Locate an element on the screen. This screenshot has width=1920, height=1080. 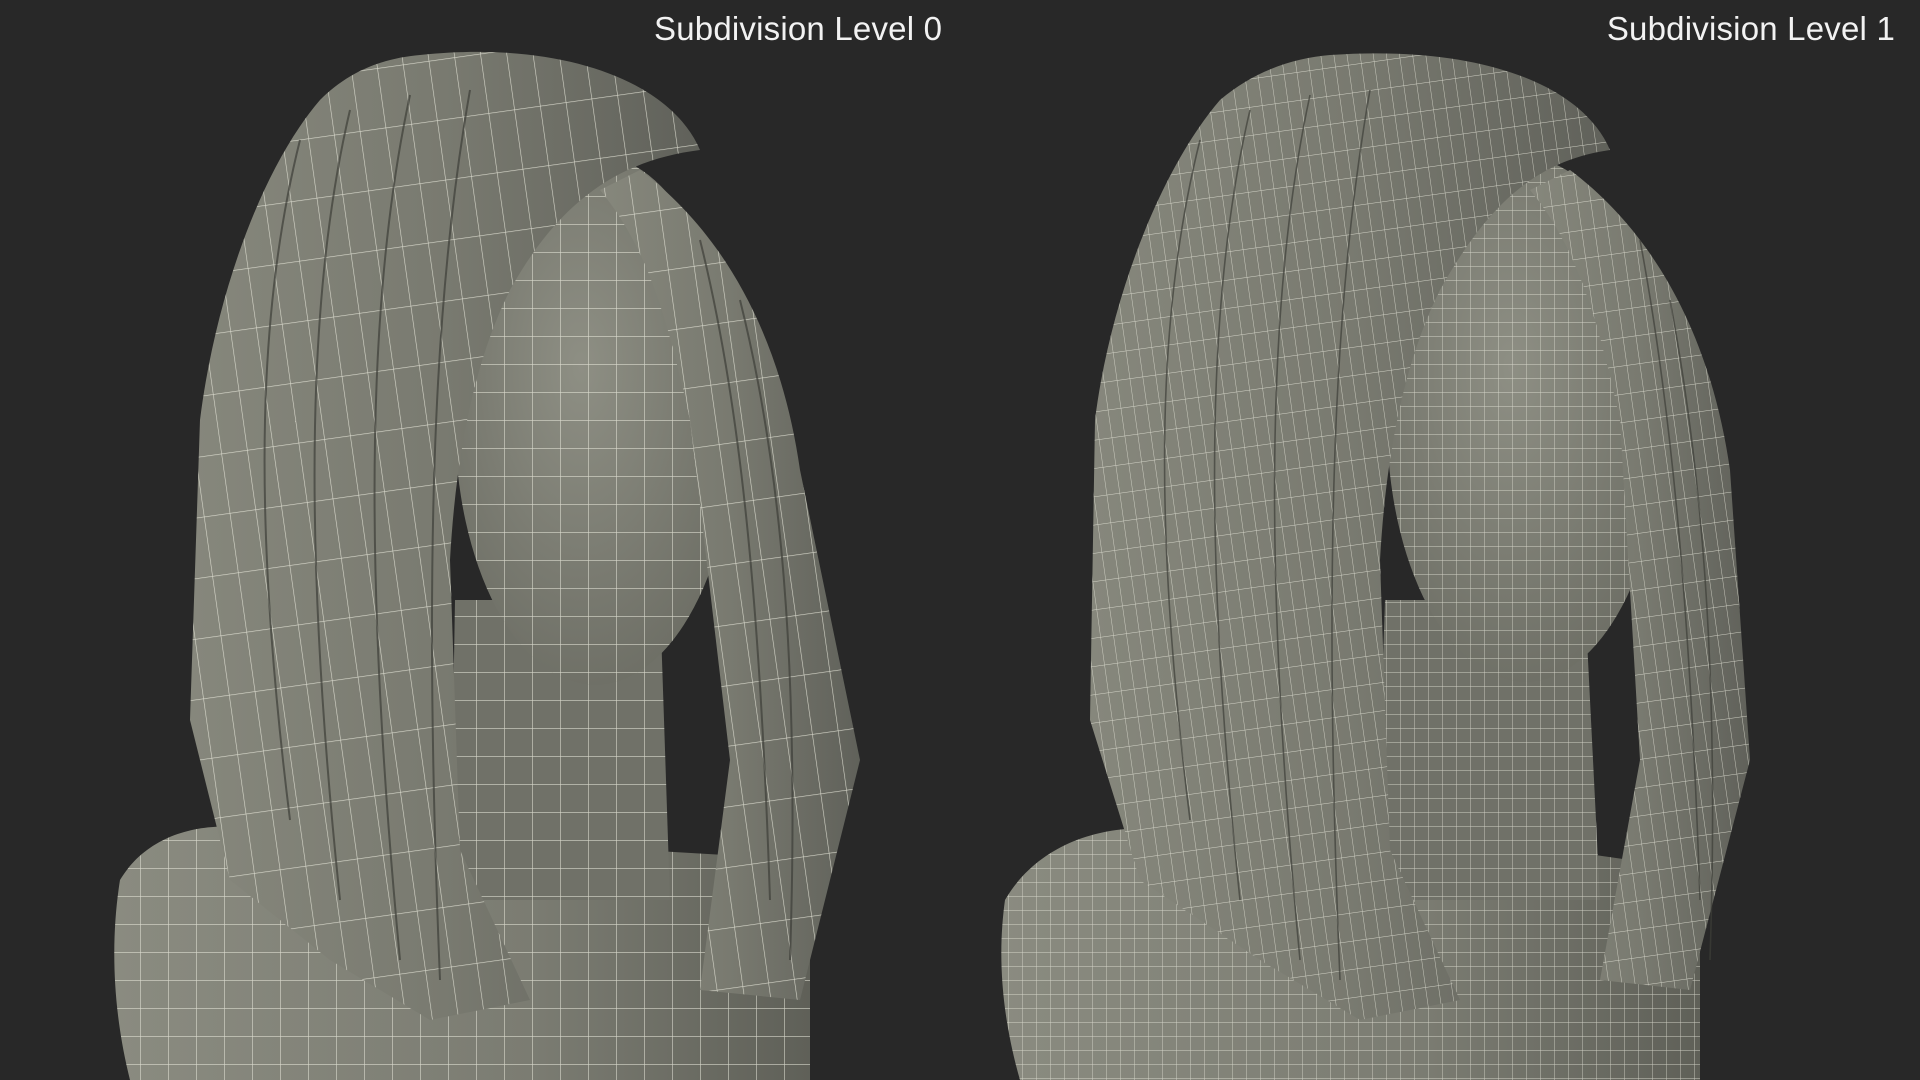
subdivision-level-1-label: Subdivision Level 1 is located at coordinates (1750, 28).